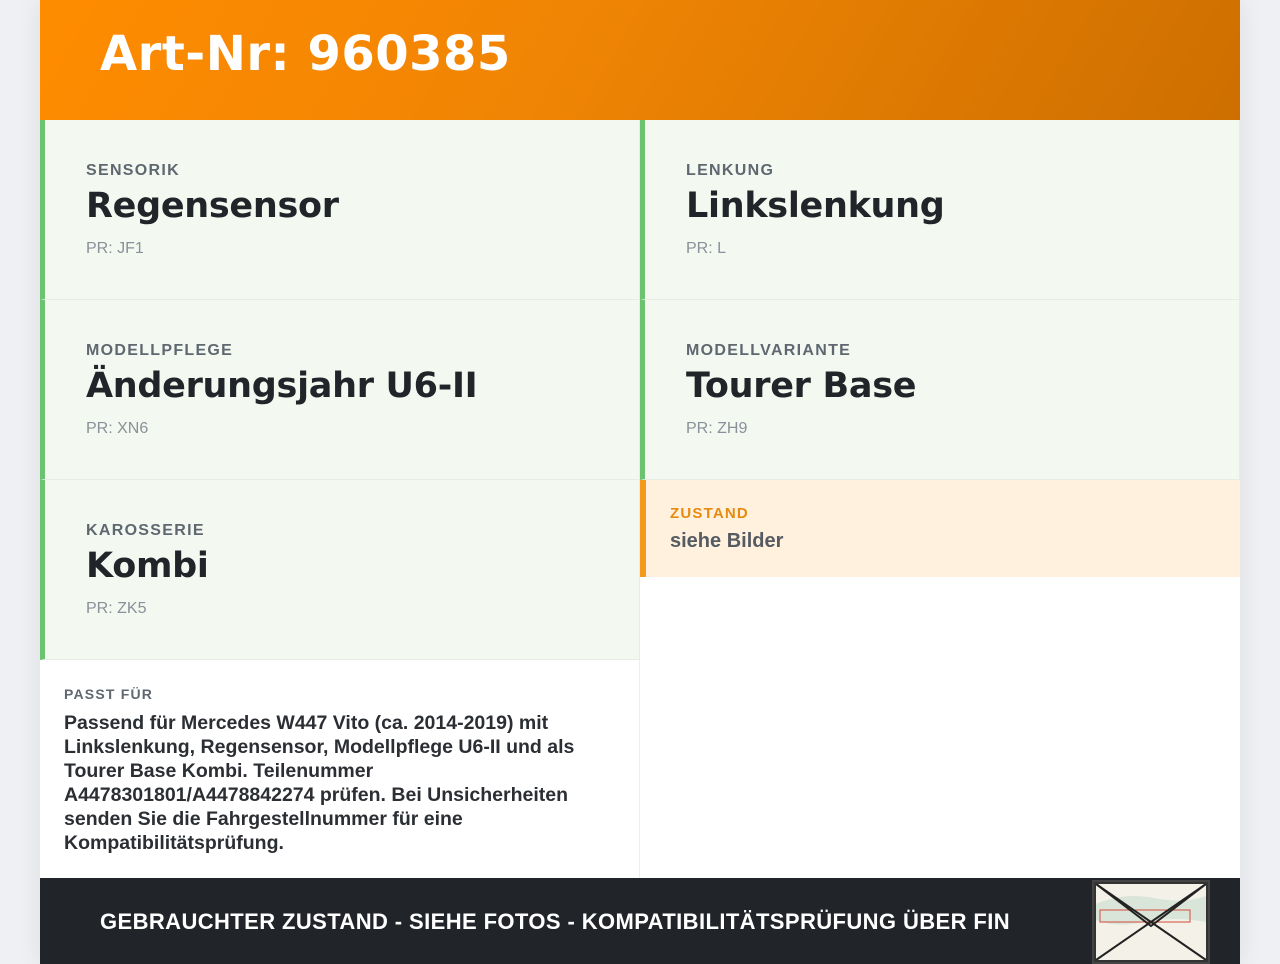  What do you see at coordinates (801, 386) in the screenshot?
I see `spec-value: Tourer Base` at bounding box center [801, 386].